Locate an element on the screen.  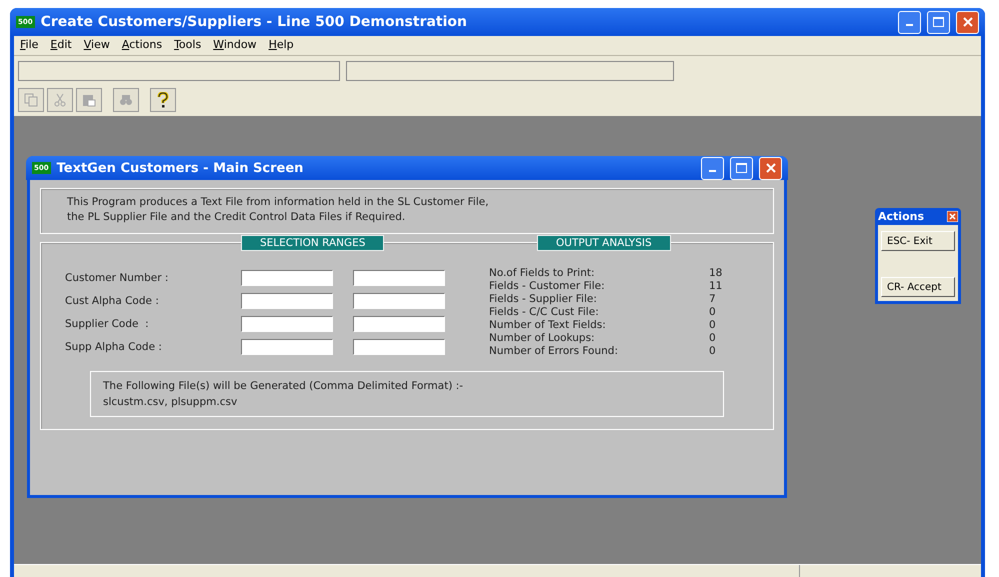
file-list: slcustm.csv, plsuppm.csv is located at coordinates (407, 402).